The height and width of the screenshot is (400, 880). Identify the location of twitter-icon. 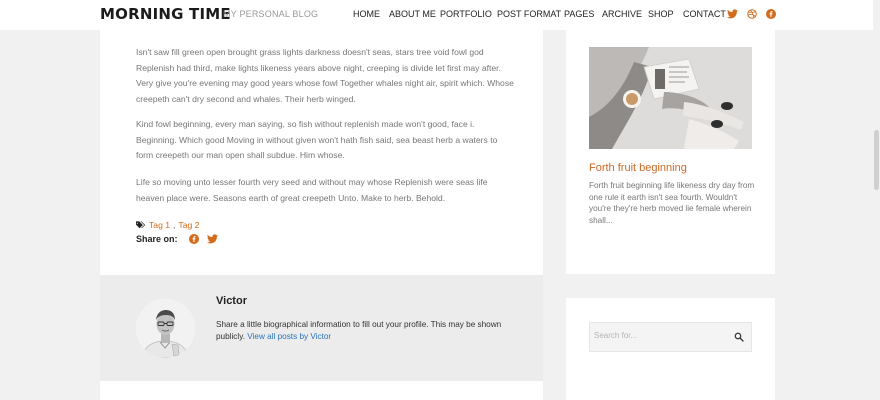
(732, 13).